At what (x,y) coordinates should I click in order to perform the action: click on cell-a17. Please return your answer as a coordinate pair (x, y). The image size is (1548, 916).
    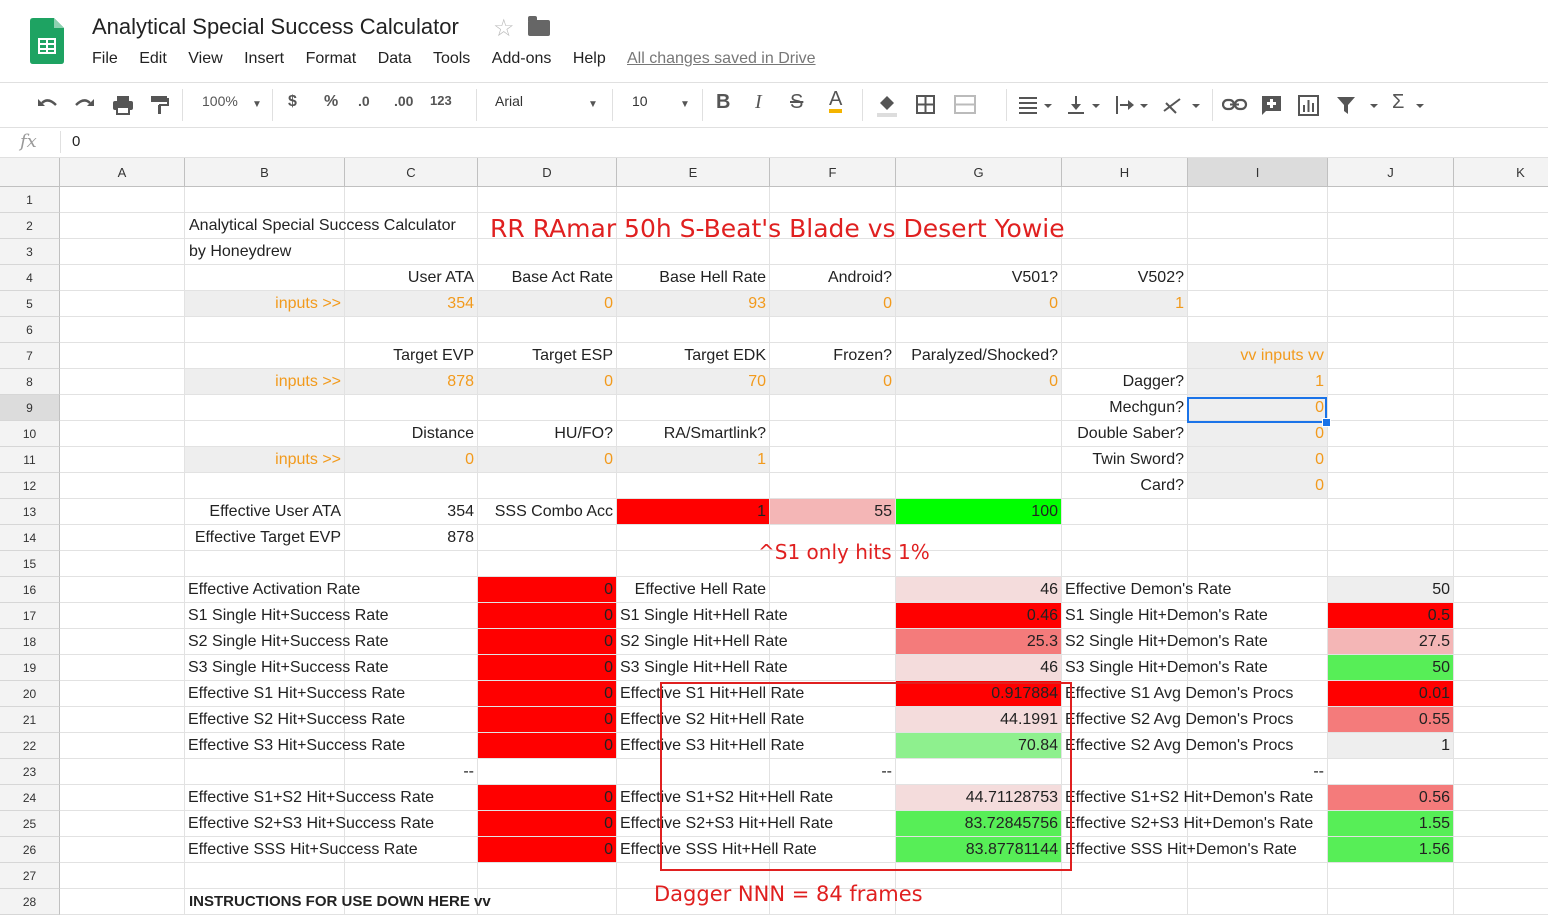
    Looking at the image, I should click on (122, 616).